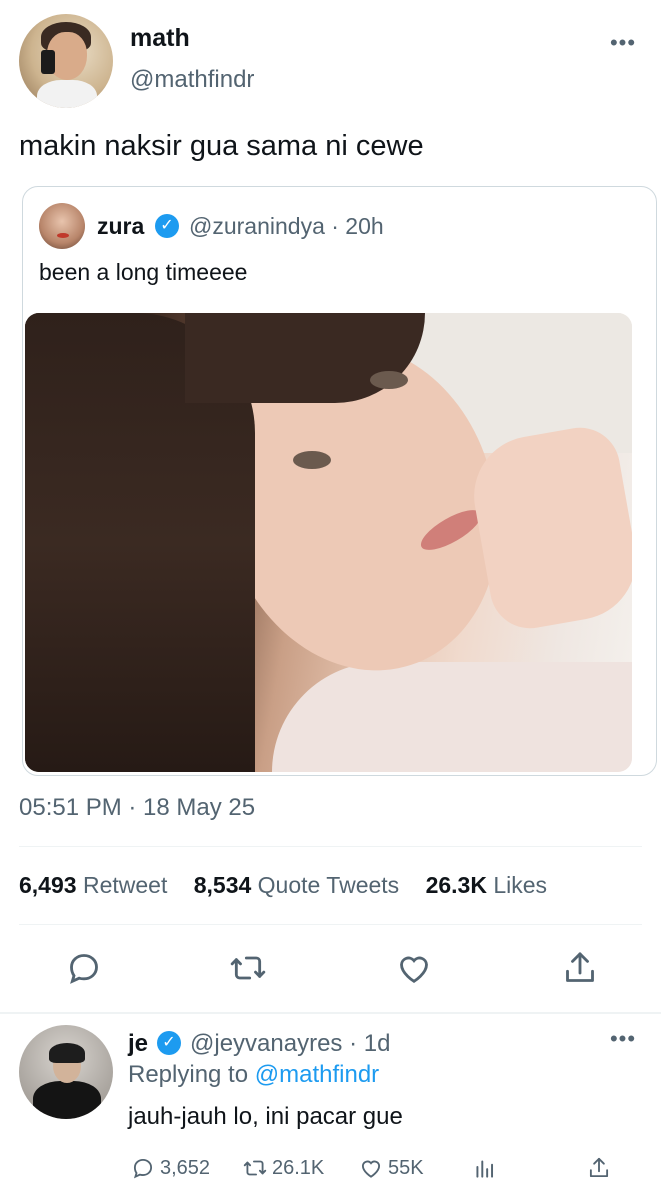  What do you see at coordinates (406, 1167) in the screenshot?
I see `reply-likes-count: 55K` at bounding box center [406, 1167].